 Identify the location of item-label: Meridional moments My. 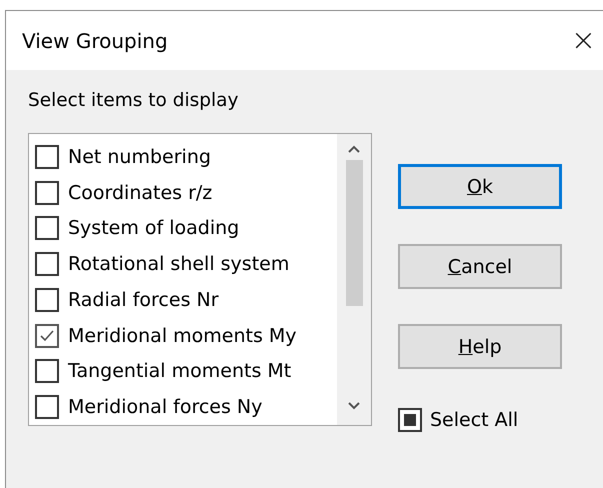
(182, 335).